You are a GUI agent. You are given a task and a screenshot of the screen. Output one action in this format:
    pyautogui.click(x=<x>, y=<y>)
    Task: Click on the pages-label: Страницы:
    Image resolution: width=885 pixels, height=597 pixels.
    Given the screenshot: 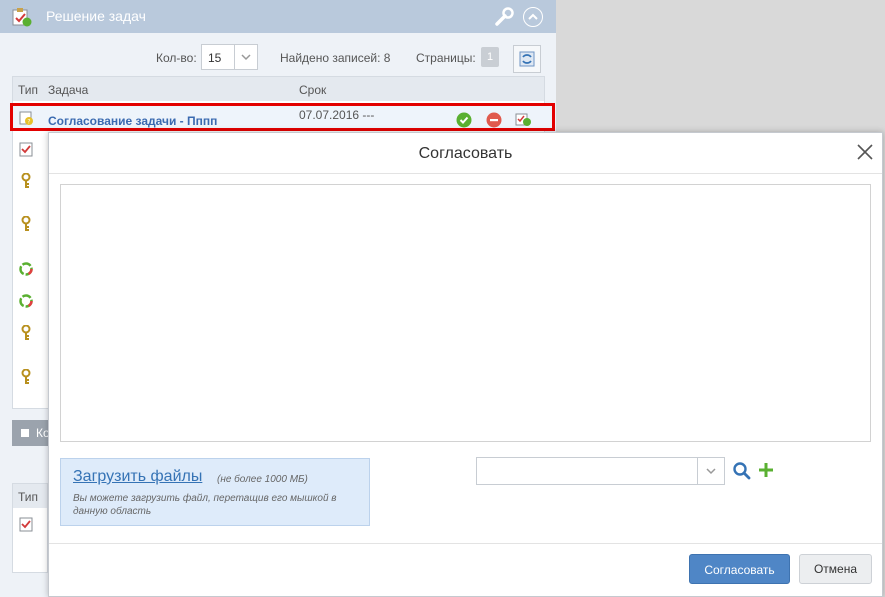 What is the action you would take?
    pyautogui.click(x=446, y=58)
    